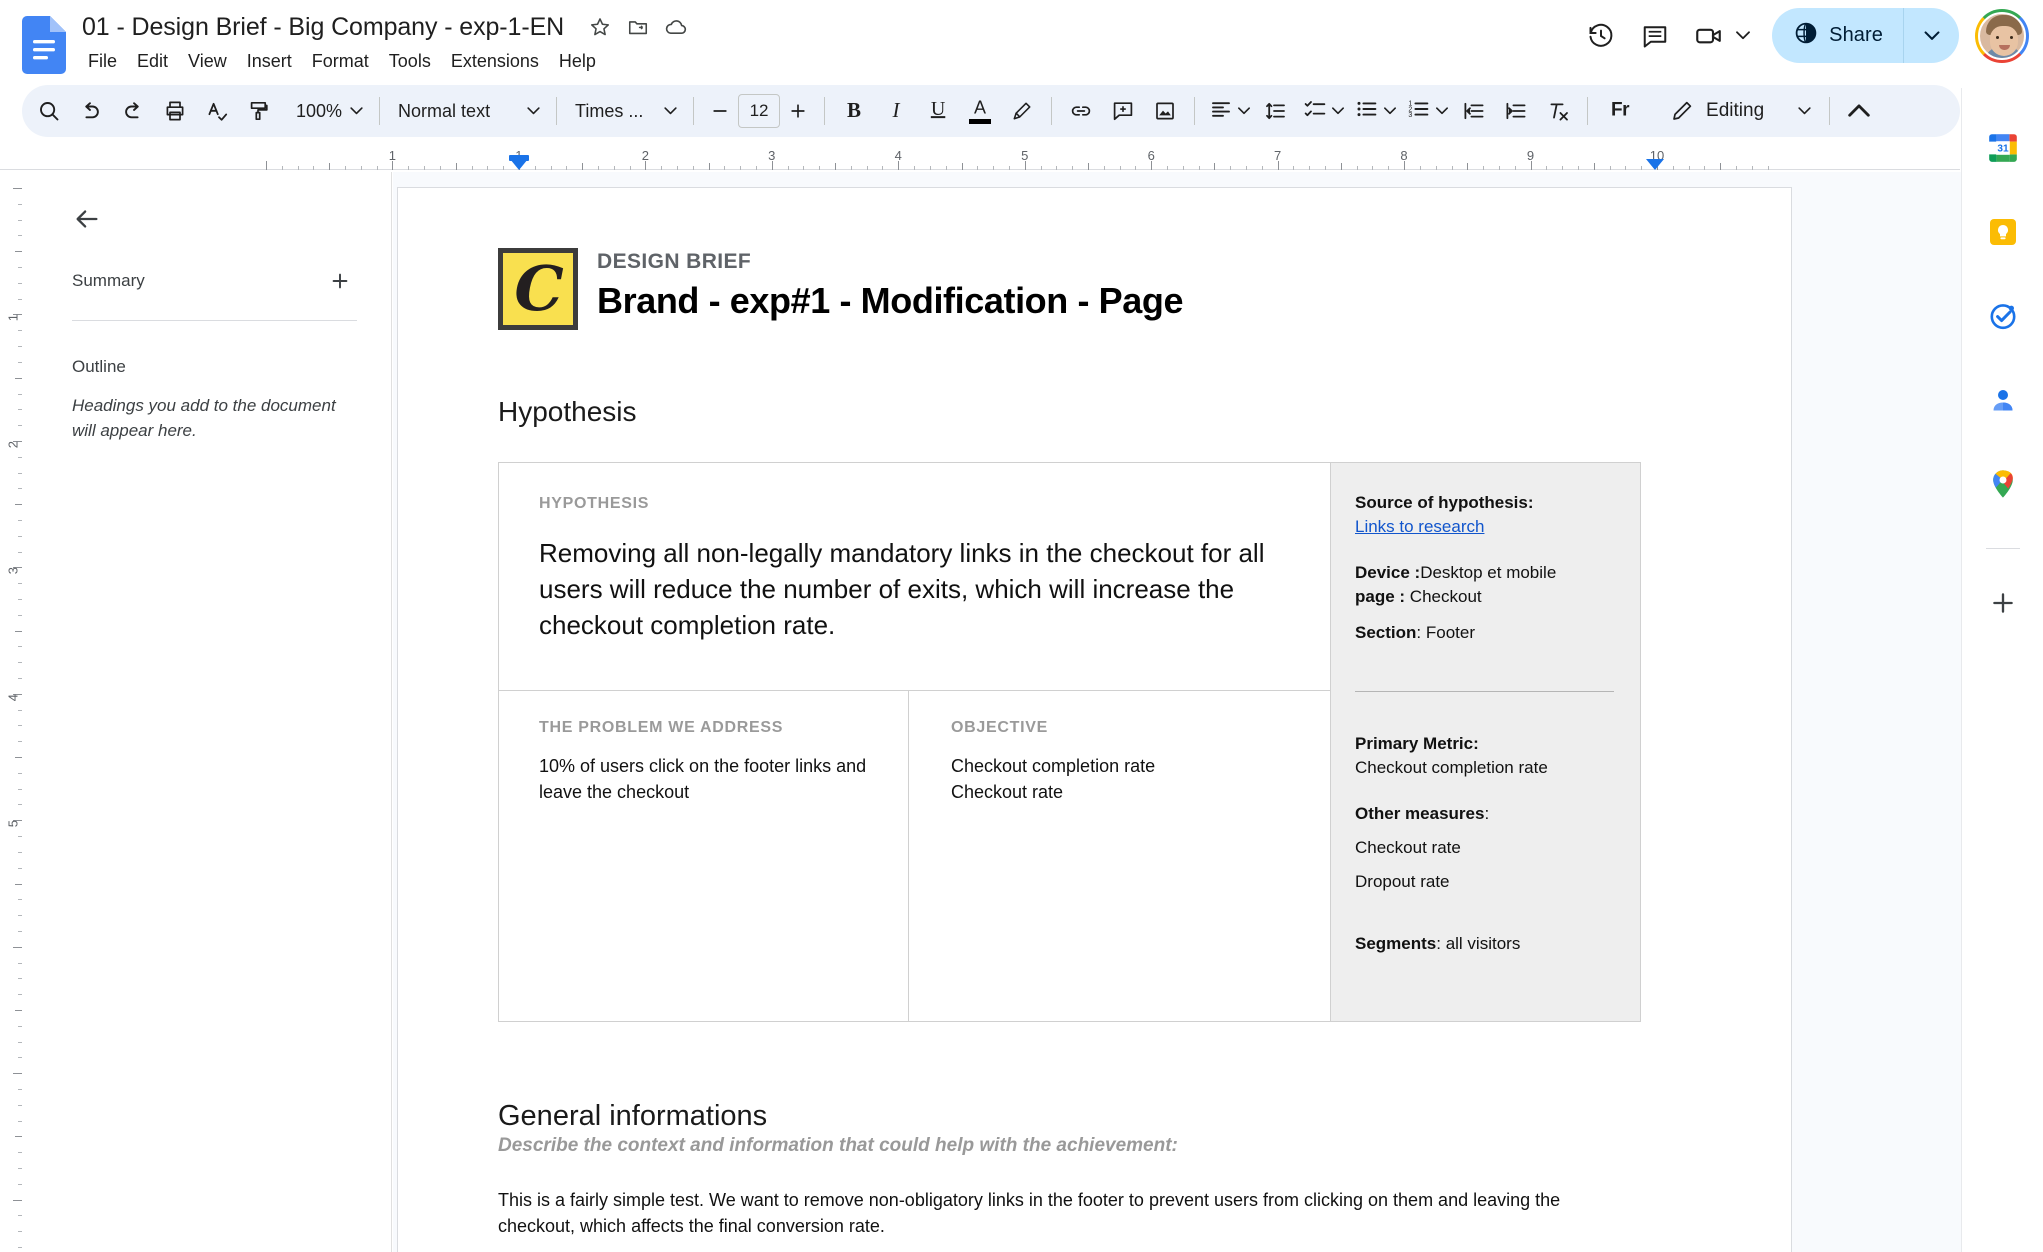 Image resolution: width=2043 pixels, height=1252 pixels. I want to click on vertical-ruler: 12345, so click(11, 711).